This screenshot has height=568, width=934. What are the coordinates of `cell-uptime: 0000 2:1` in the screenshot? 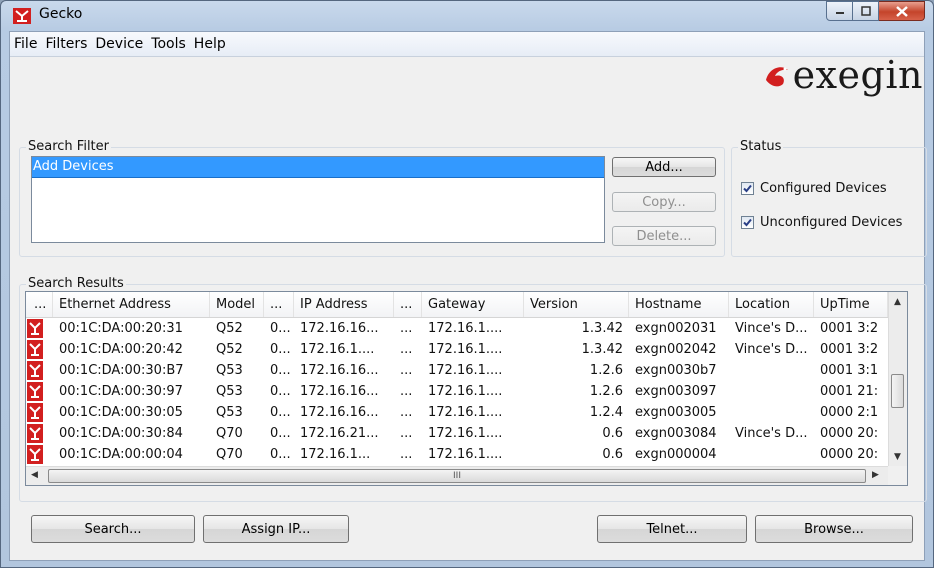 It's located at (849, 412).